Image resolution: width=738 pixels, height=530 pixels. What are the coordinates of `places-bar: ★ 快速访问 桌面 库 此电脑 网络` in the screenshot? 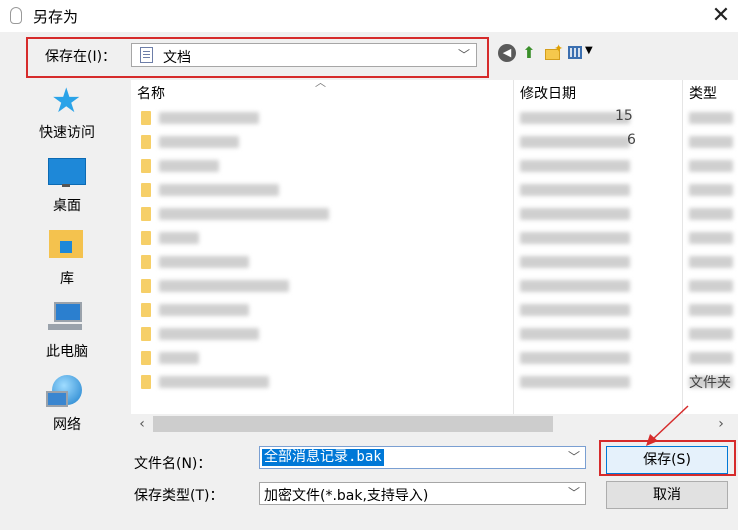 It's located at (67, 300).